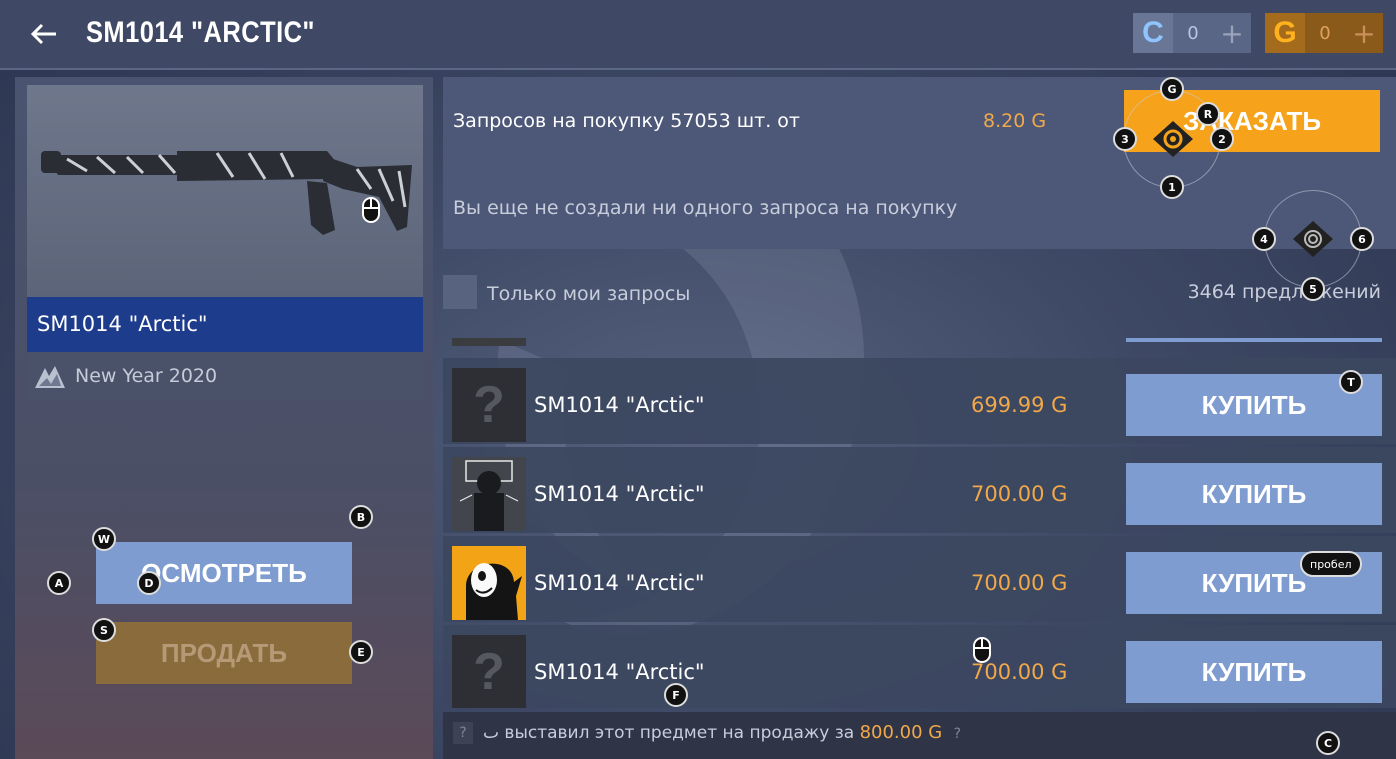 This screenshot has width=1396, height=759. I want to click on currency-g-value: 0, so click(1325, 33).